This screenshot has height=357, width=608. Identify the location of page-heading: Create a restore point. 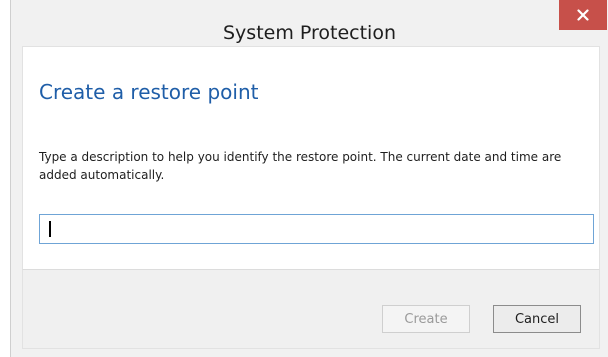
(149, 92).